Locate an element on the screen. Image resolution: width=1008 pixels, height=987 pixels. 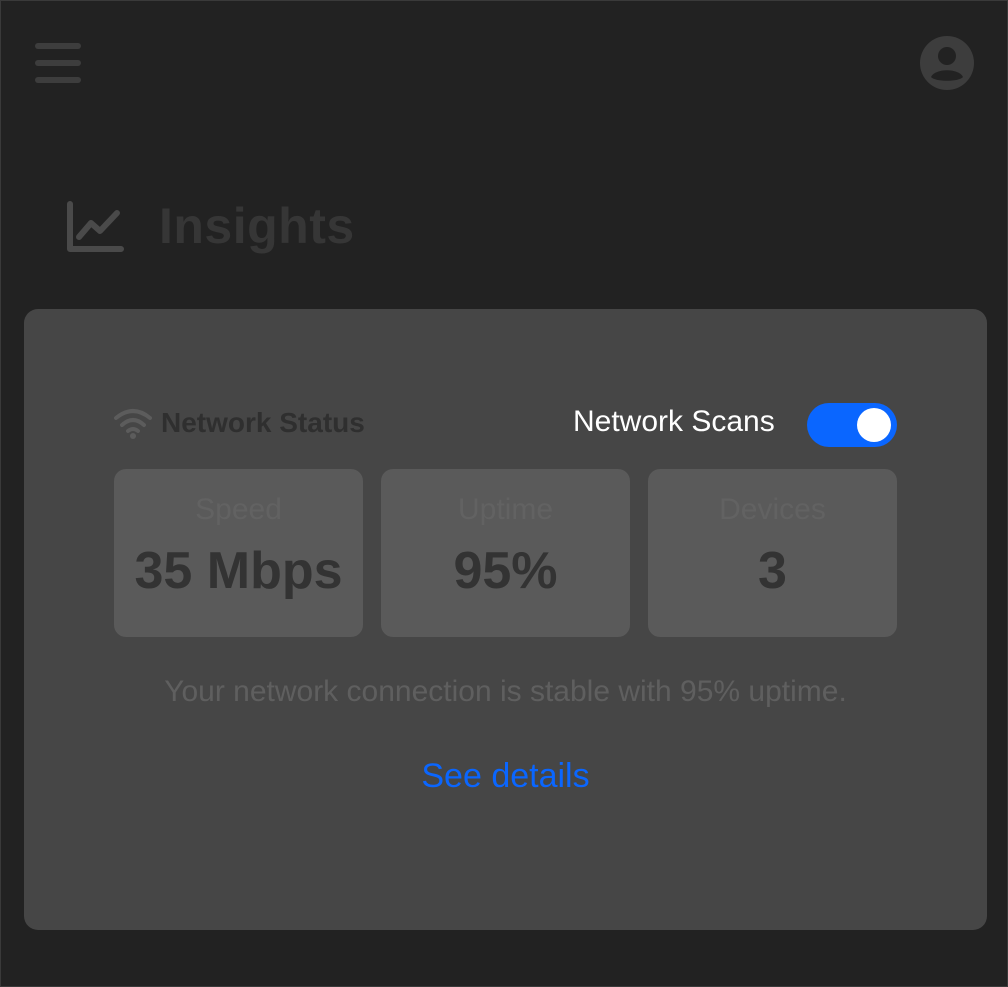
network-status-header: Network Status is located at coordinates (239, 423).